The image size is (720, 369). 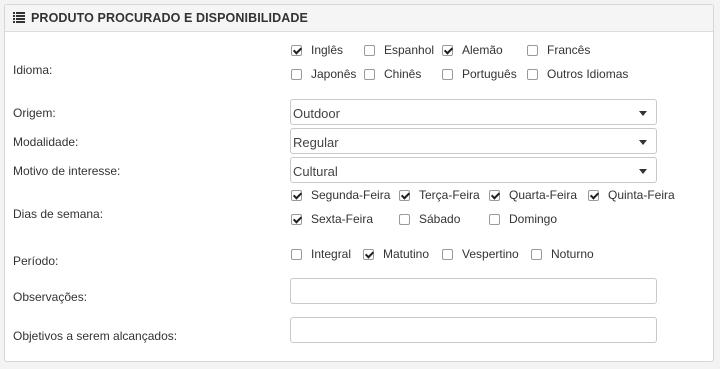 I want to click on motivo-label: Motivo de interesse:, so click(x=67, y=171).